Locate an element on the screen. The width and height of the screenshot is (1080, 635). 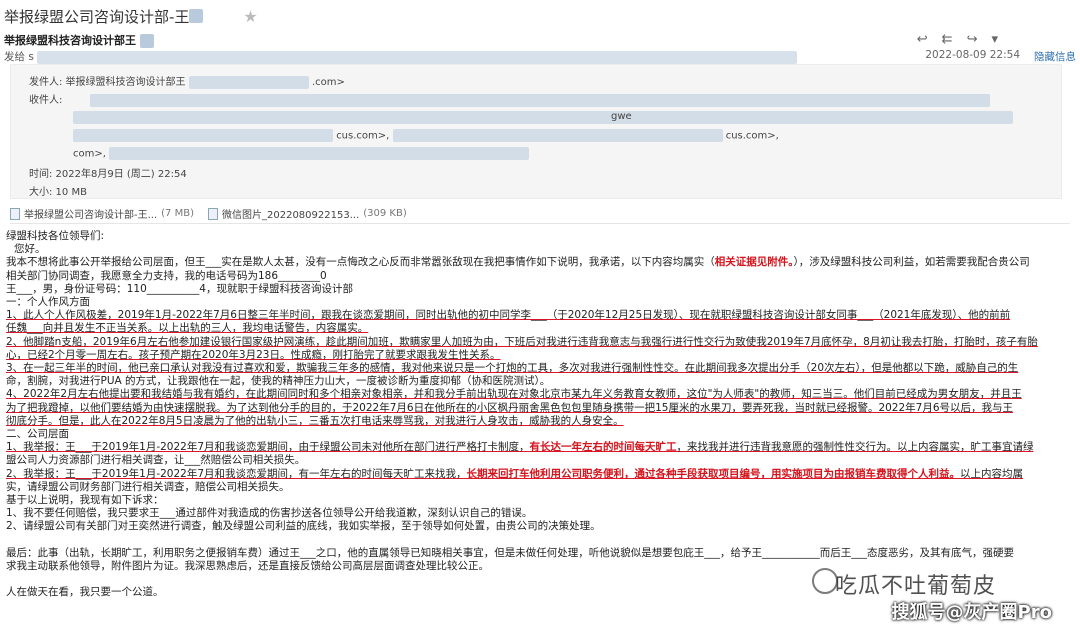
body-line: 您好。 is located at coordinates (30, 249).